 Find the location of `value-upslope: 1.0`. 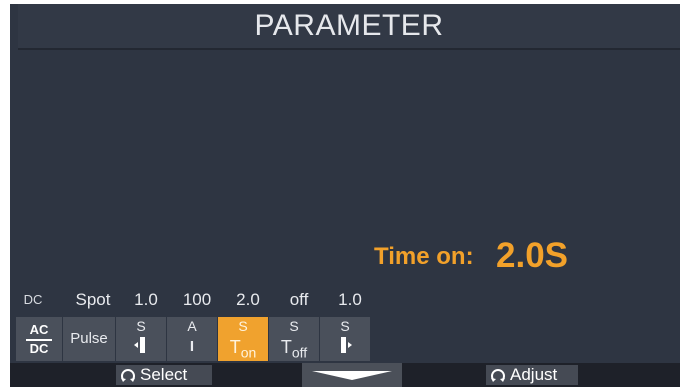

value-upslope: 1.0 is located at coordinates (146, 299).